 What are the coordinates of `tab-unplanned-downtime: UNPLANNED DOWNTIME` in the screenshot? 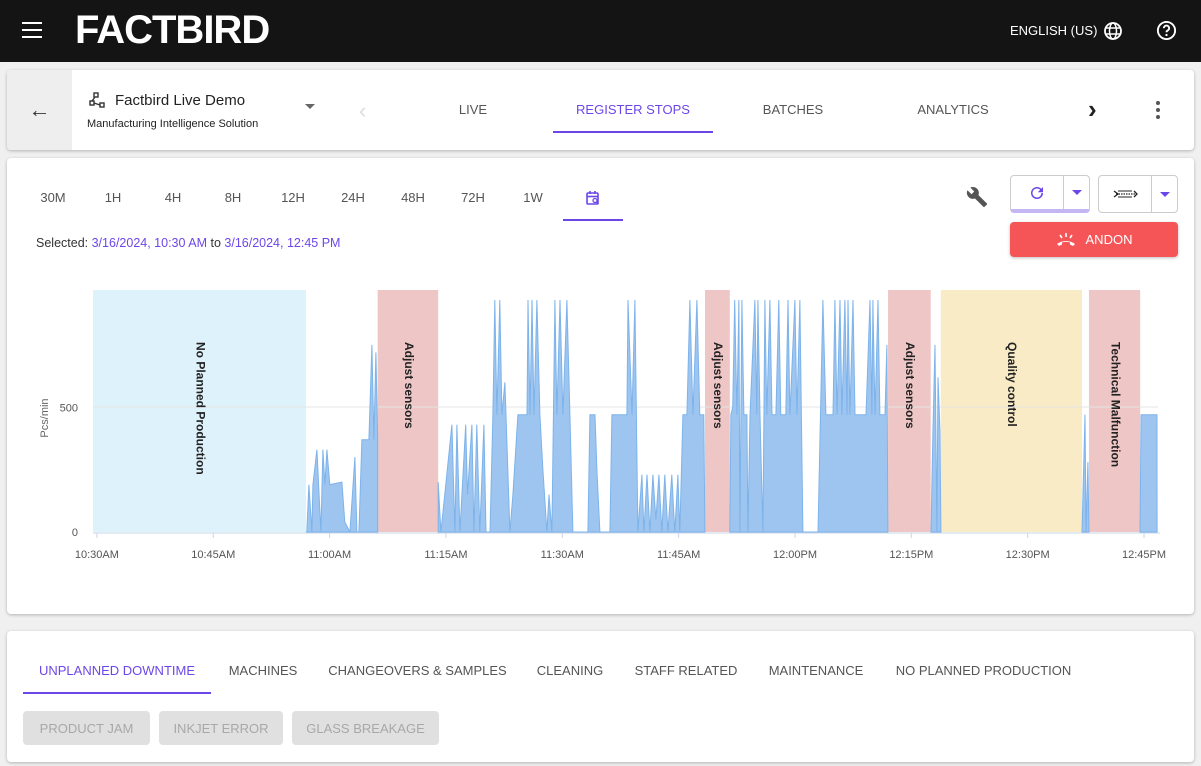 It's located at (117, 670).